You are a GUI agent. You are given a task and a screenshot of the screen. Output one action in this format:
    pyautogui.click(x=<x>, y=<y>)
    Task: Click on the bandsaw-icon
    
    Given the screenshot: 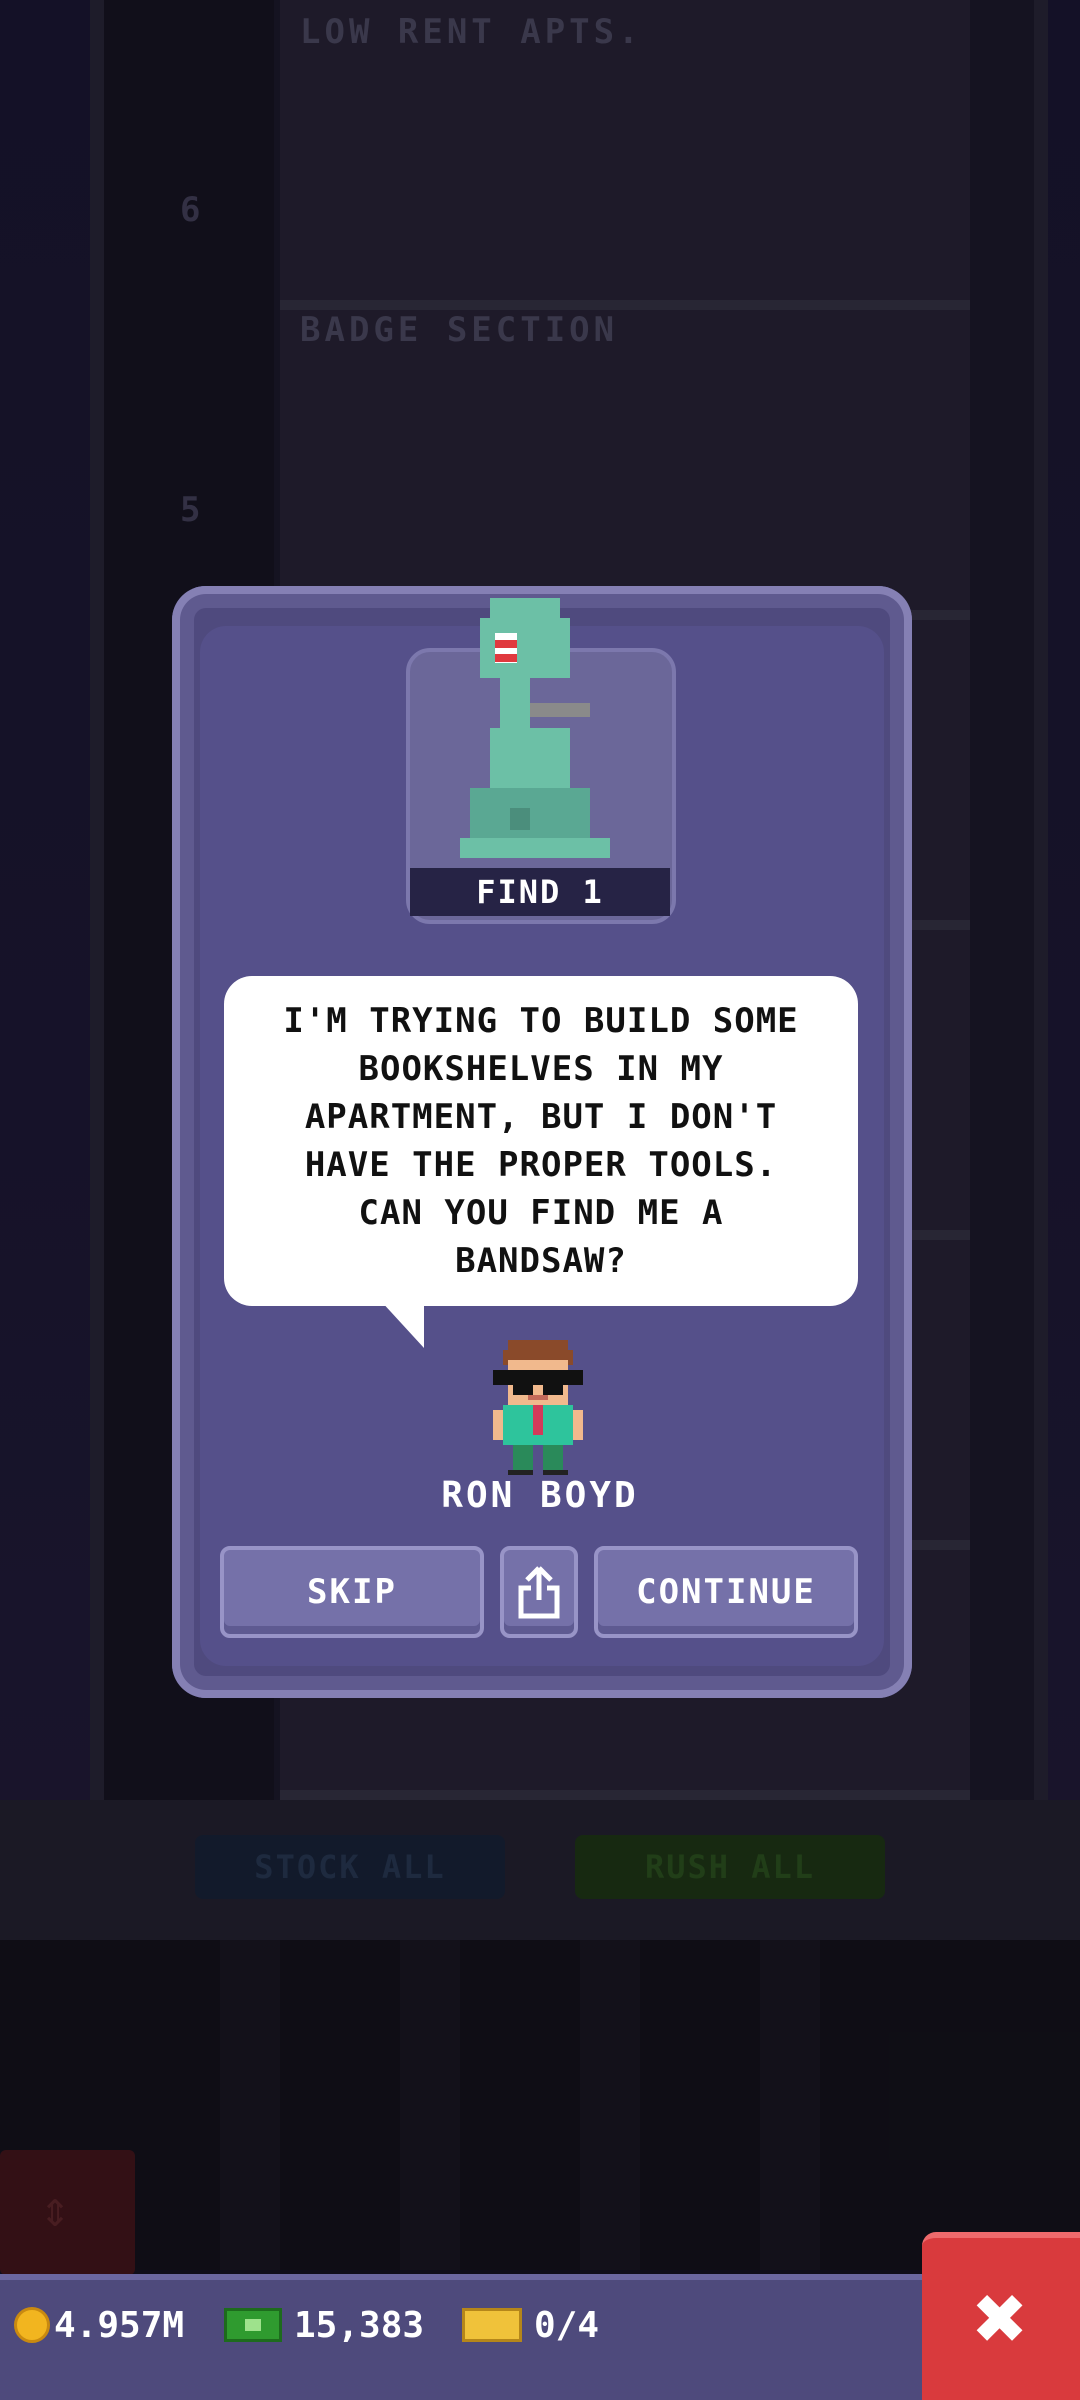 What is the action you would take?
    pyautogui.click(x=535, y=728)
    